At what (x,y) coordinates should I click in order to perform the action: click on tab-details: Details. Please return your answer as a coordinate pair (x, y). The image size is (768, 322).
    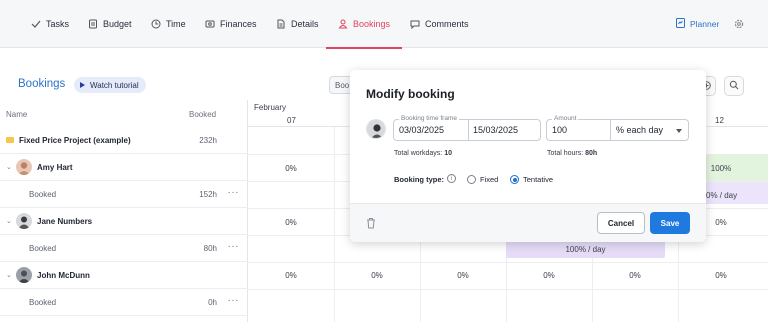
    Looking at the image, I should click on (297, 24).